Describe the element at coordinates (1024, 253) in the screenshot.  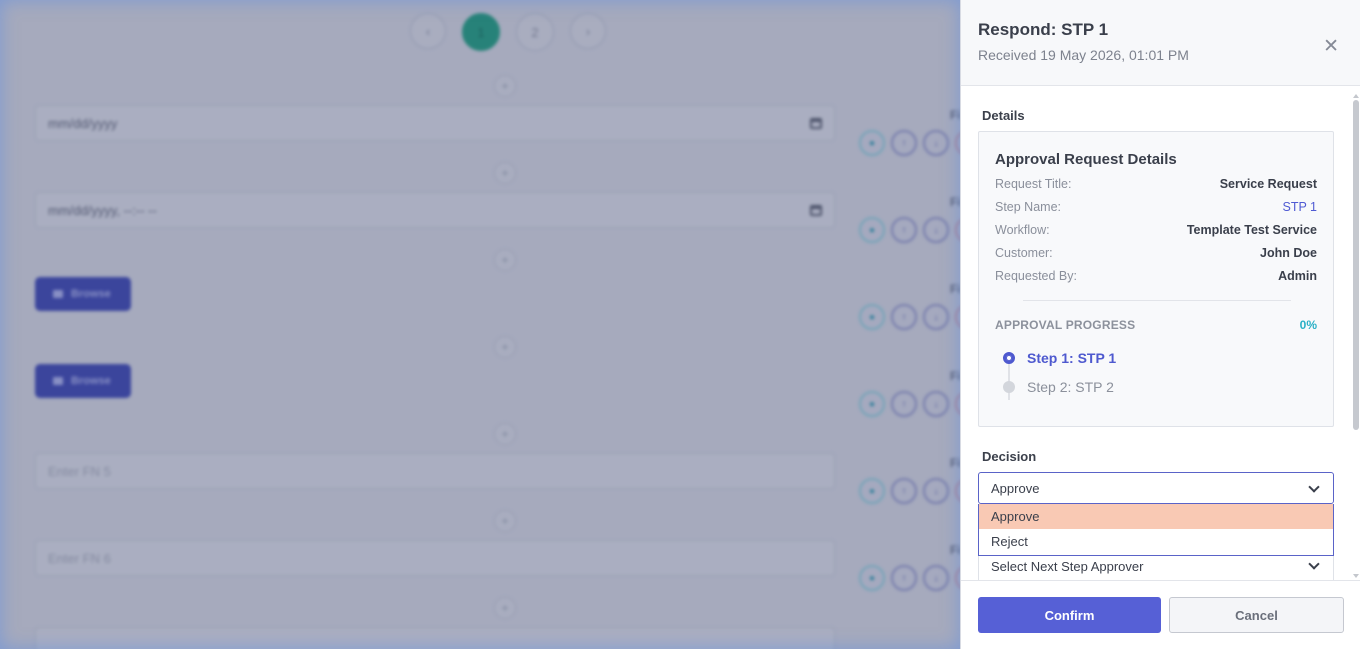
I see `detail-key: Customer:` at that location.